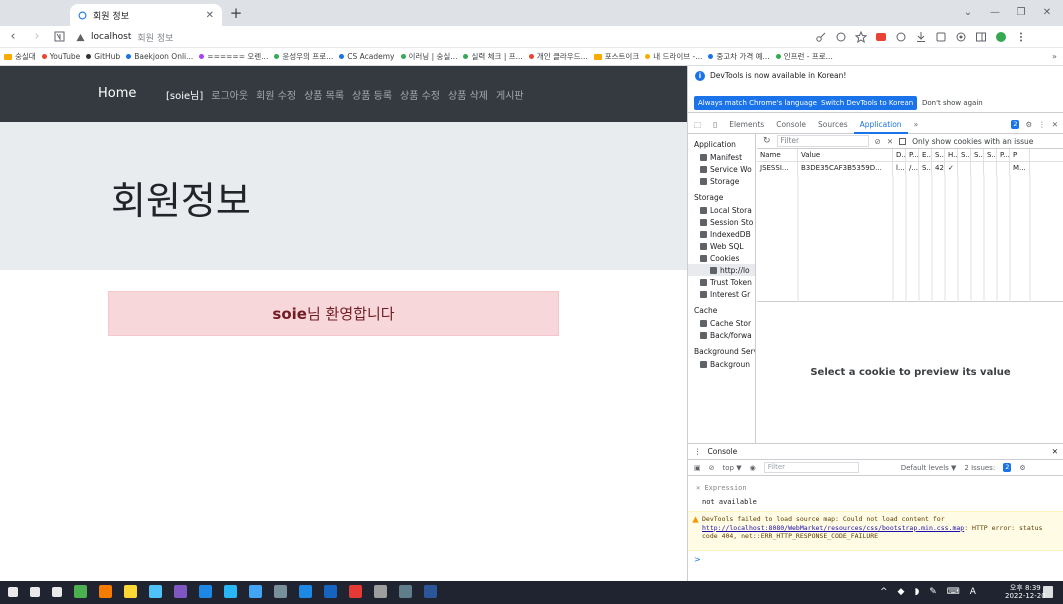 Image resolution: width=1063 pixels, height=604 pixels. Describe the element at coordinates (845, 155) in the screenshot. I see `column-header: Value` at that location.